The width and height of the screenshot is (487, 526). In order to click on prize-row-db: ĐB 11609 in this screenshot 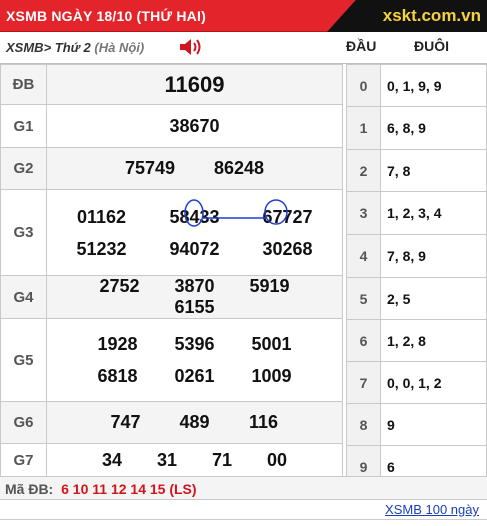, I will do `click(171, 84)`.